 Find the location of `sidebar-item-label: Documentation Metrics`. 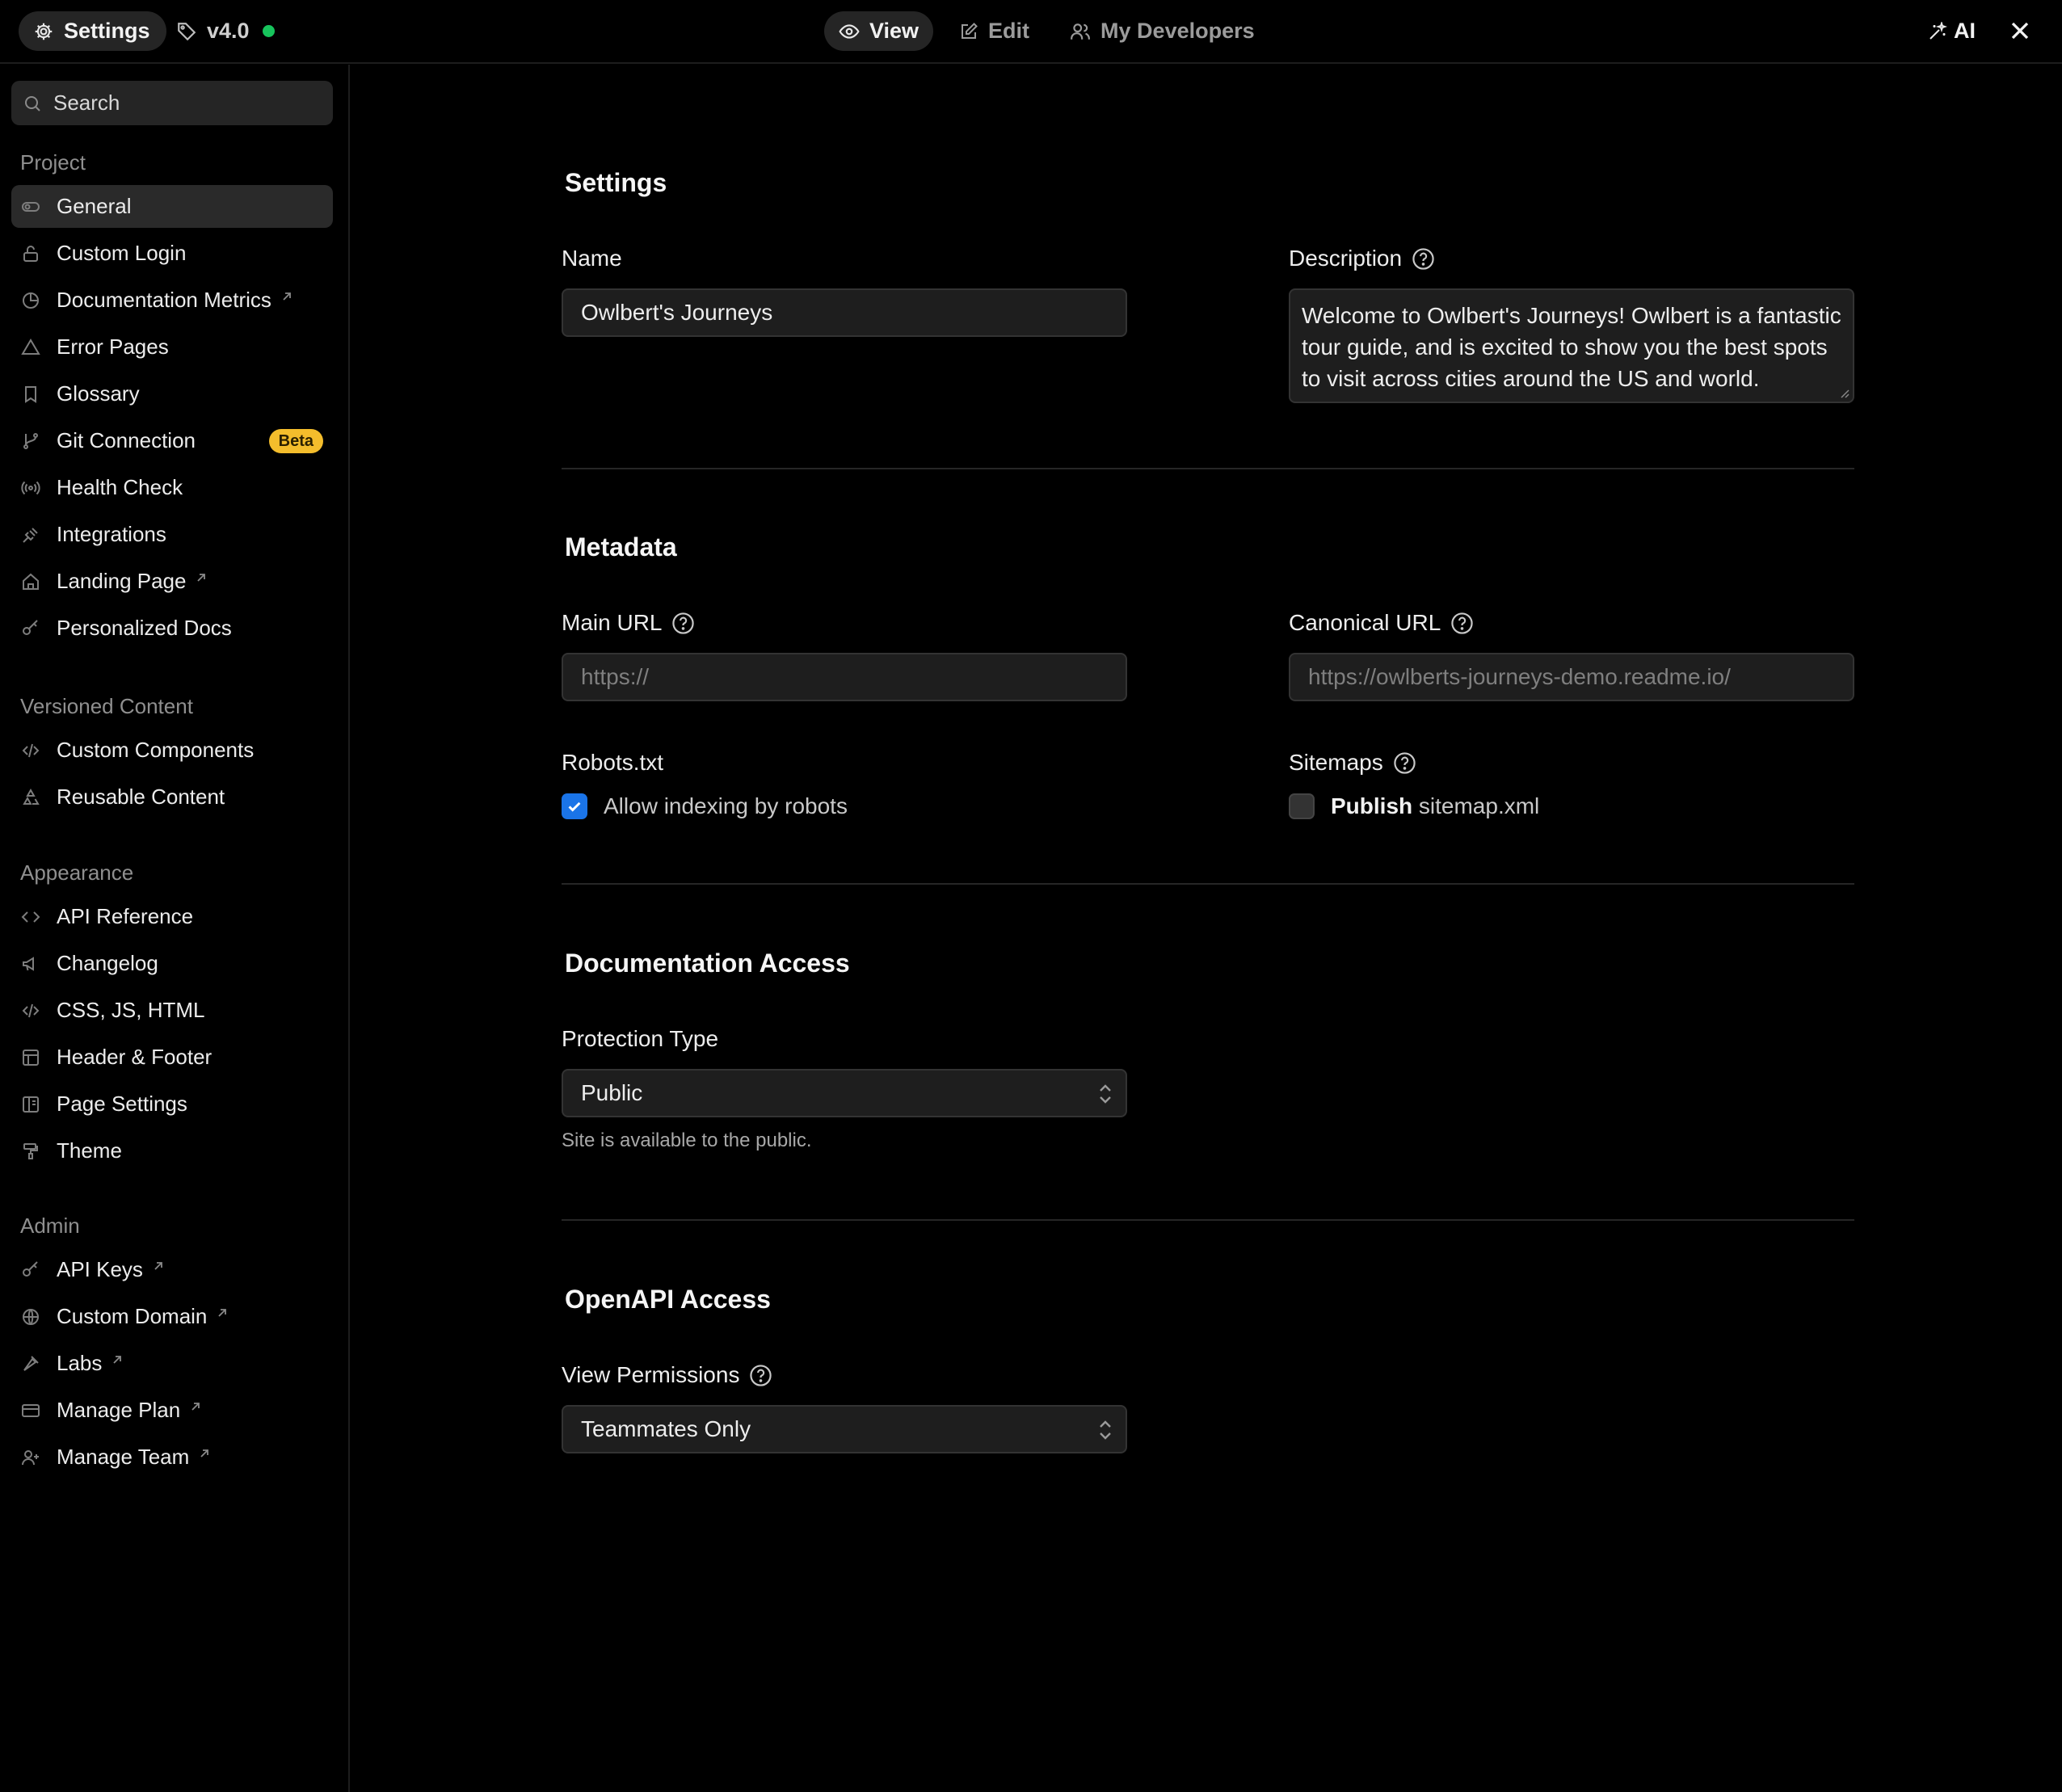

sidebar-item-label: Documentation Metrics is located at coordinates (164, 300).